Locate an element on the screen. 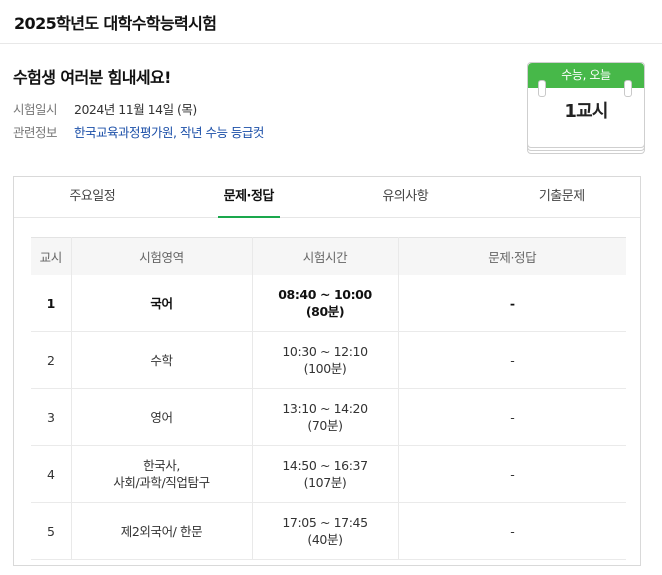 The image size is (662, 575). header-period: 교시 is located at coordinates (51, 256).